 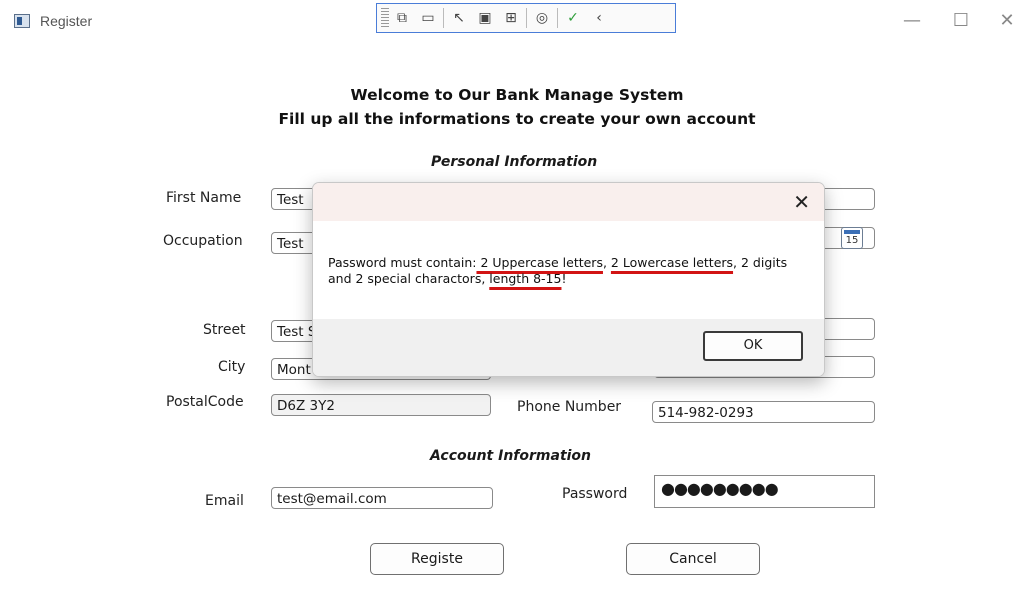 What do you see at coordinates (224, 330) in the screenshot?
I see `street-label: Street` at bounding box center [224, 330].